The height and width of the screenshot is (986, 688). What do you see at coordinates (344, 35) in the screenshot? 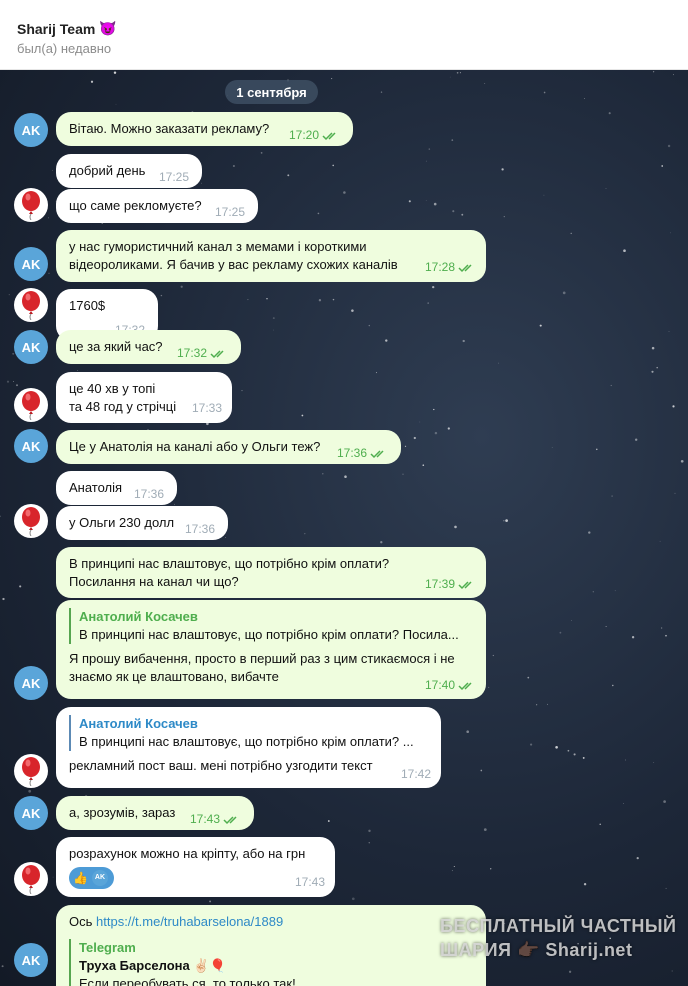
I see `chat-header: Sharij Team 😈 был(а) недавно` at bounding box center [344, 35].